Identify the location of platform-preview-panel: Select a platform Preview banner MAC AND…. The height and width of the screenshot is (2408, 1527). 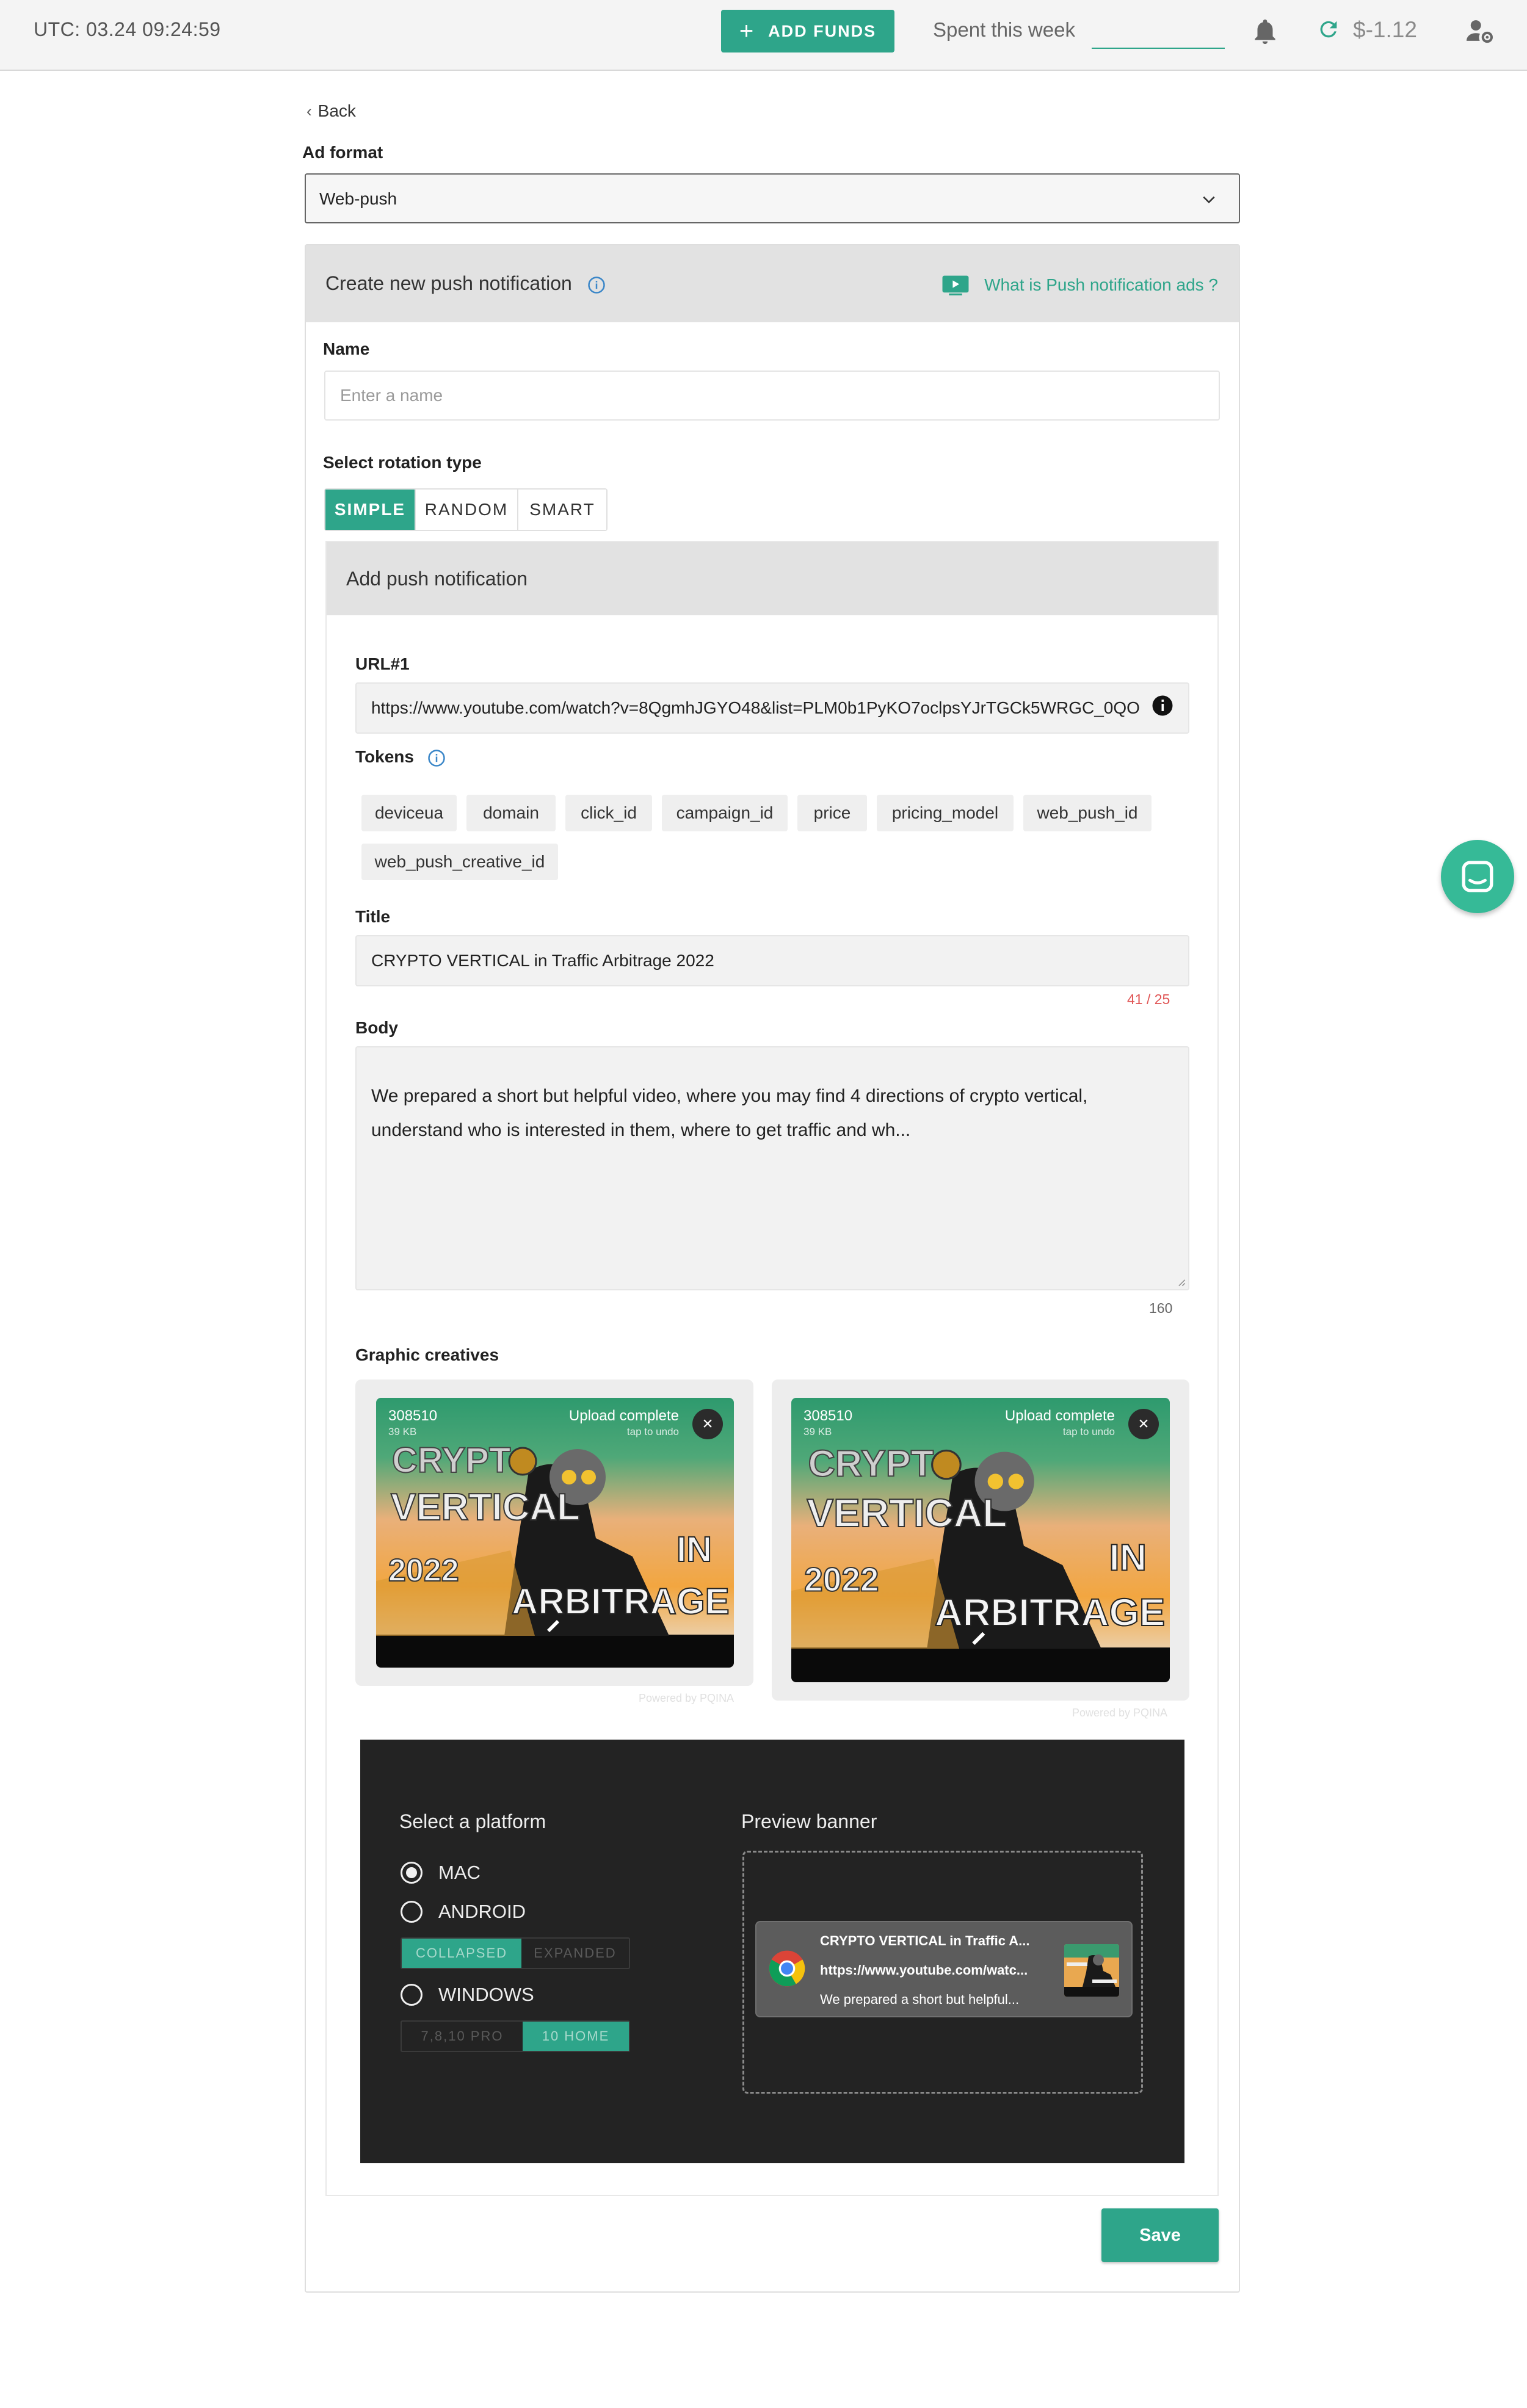
(772, 1951).